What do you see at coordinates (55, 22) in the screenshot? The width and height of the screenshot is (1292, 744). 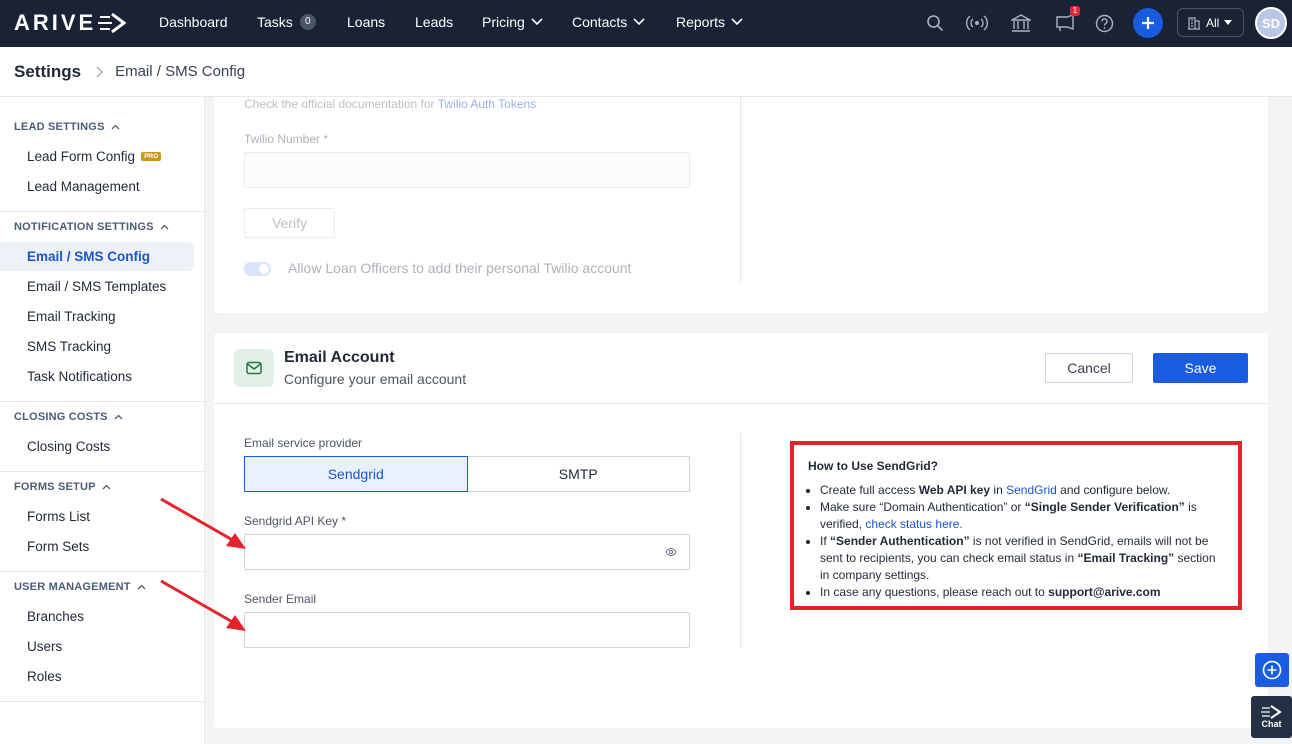 I see `logo-text: ARIVE` at bounding box center [55, 22].